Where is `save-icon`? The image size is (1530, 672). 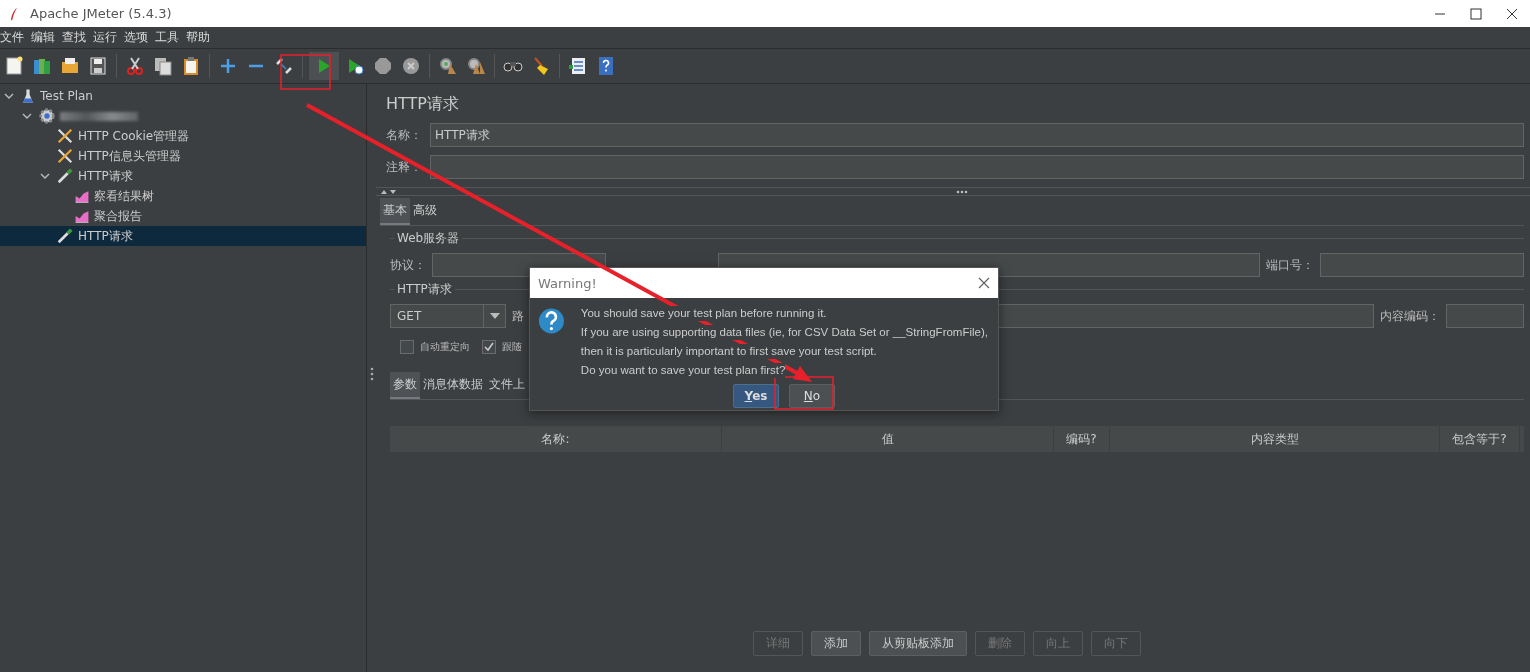
save-icon is located at coordinates (98, 66).